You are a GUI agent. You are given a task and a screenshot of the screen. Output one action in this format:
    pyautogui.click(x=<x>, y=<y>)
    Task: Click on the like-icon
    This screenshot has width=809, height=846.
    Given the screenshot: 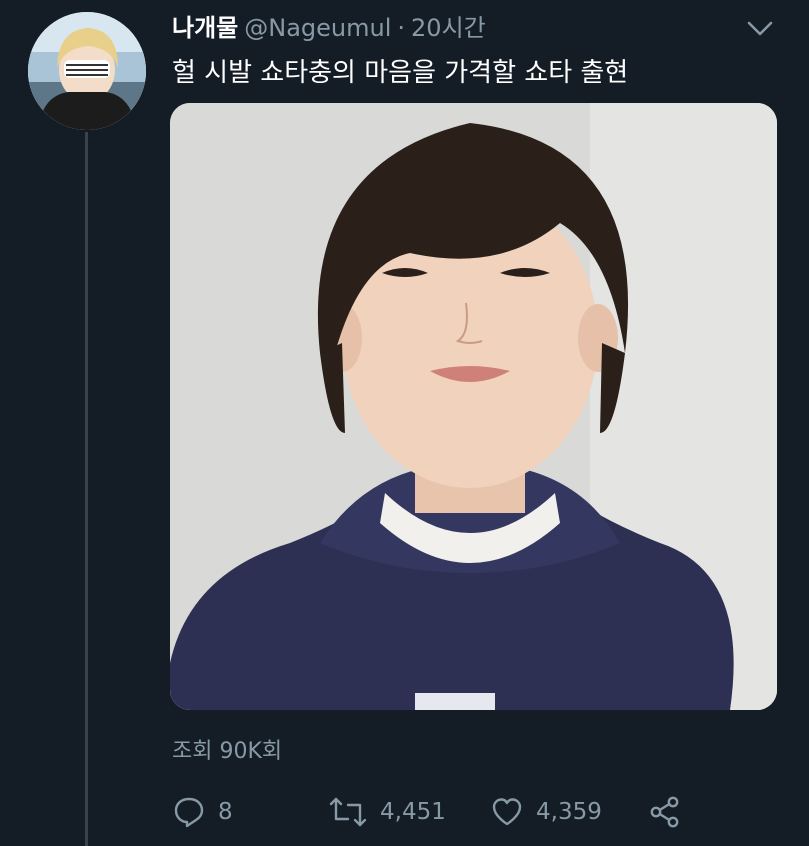 What is the action you would take?
    pyautogui.click(x=507, y=812)
    